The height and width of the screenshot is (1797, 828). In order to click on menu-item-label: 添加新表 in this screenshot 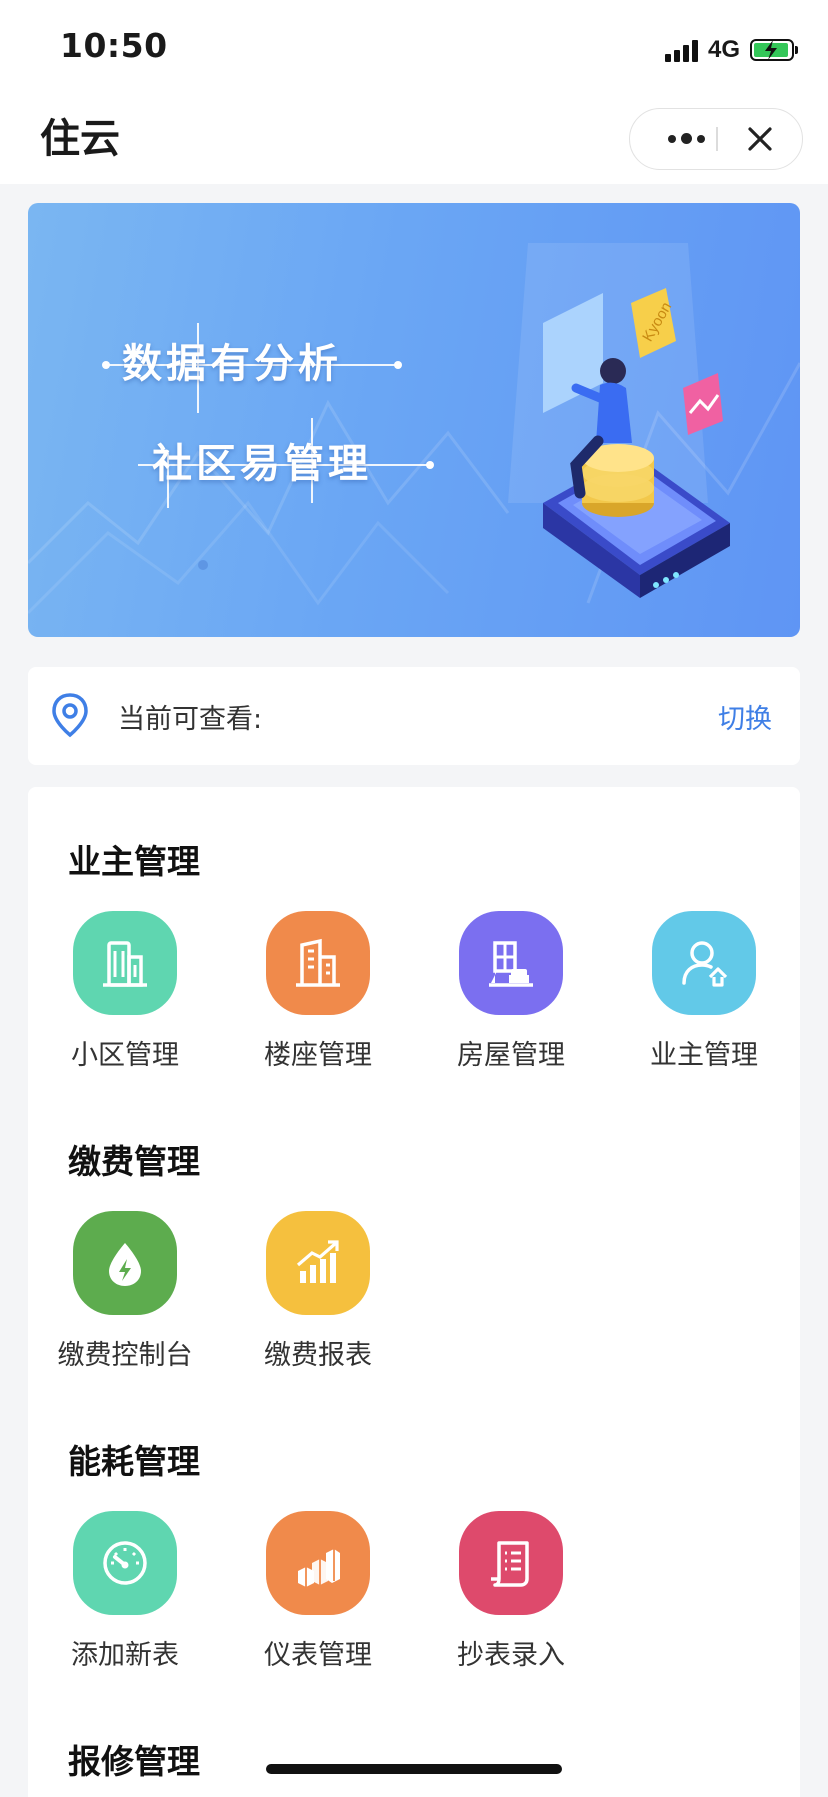, I will do `click(125, 1655)`.